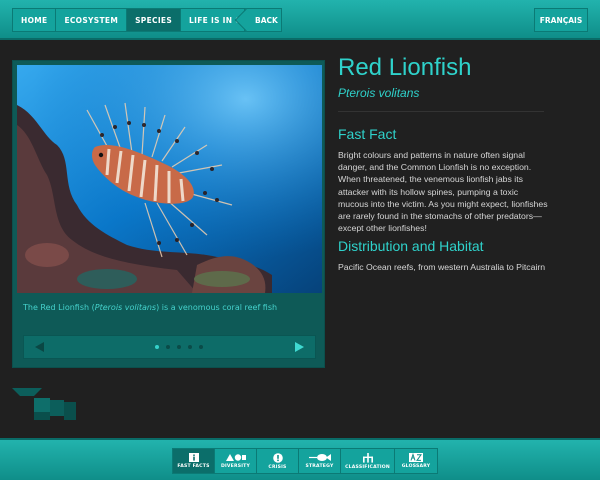 The height and width of the screenshot is (480, 600). Describe the element at coordinates (319, 457) in the screenshot. I see `fish-icon` at that location.